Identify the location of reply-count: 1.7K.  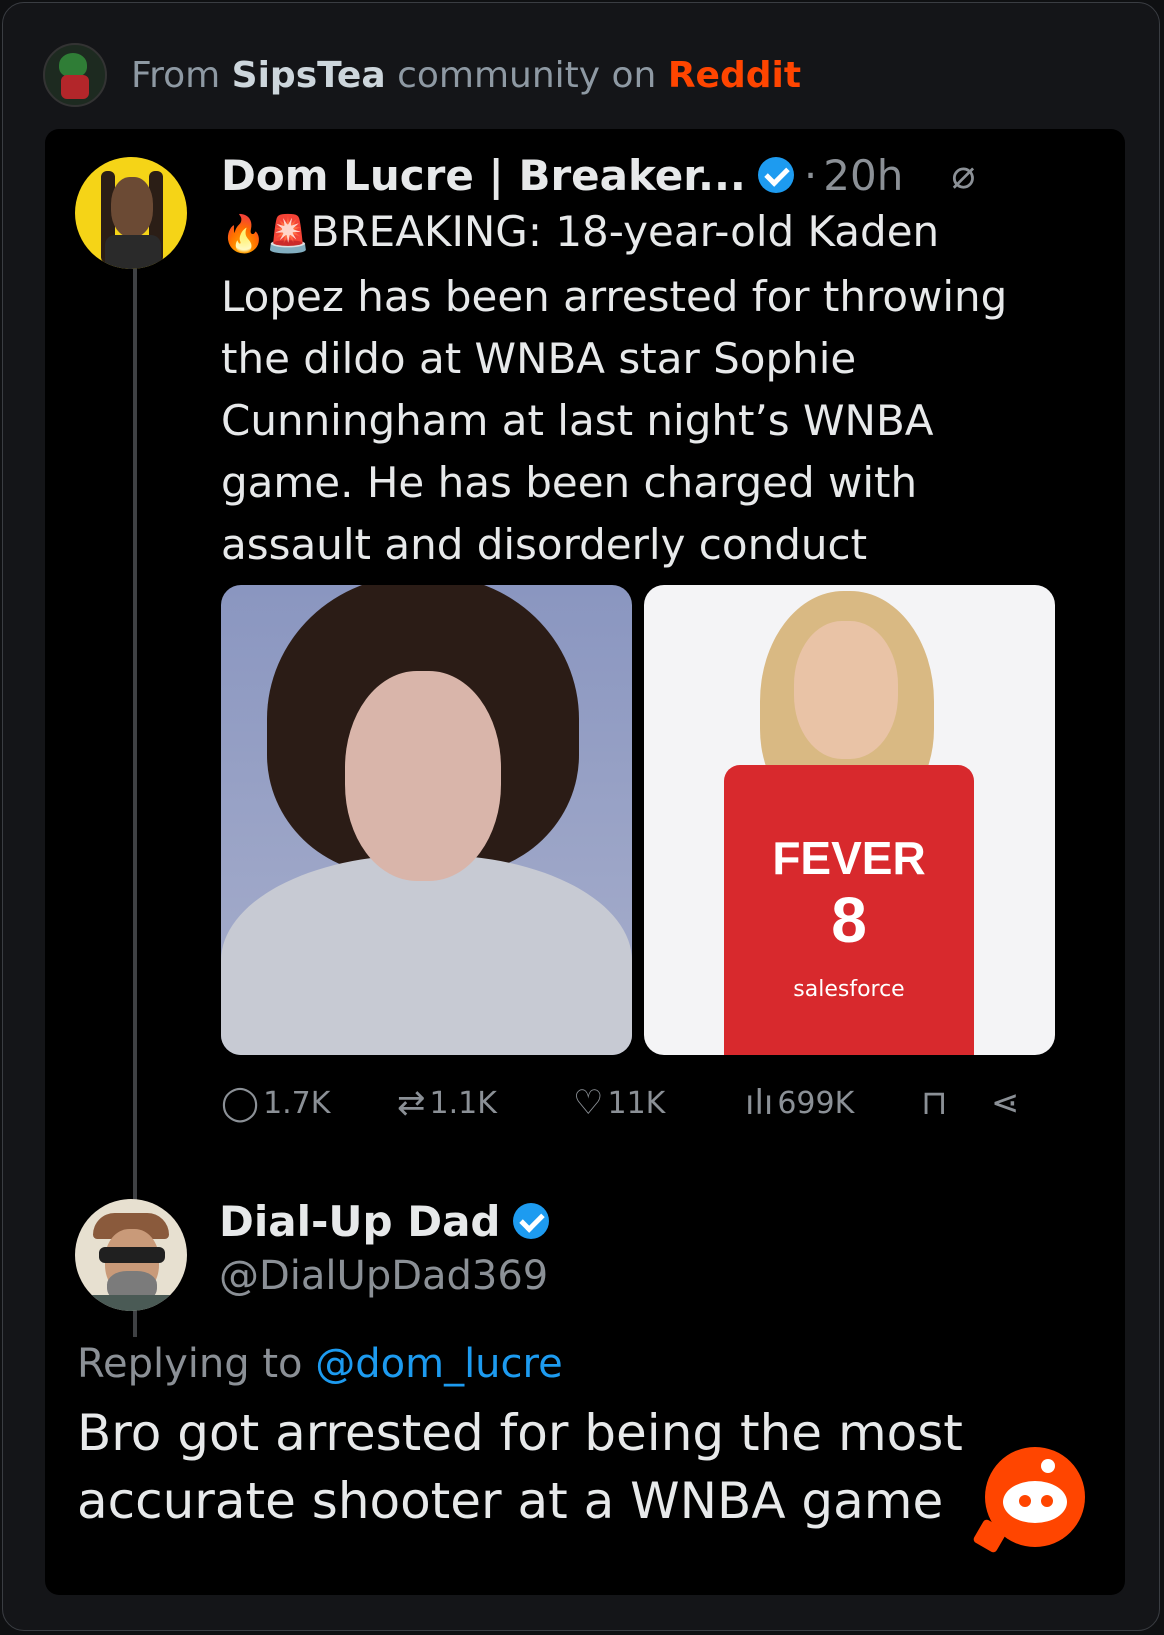
(297, 1103).